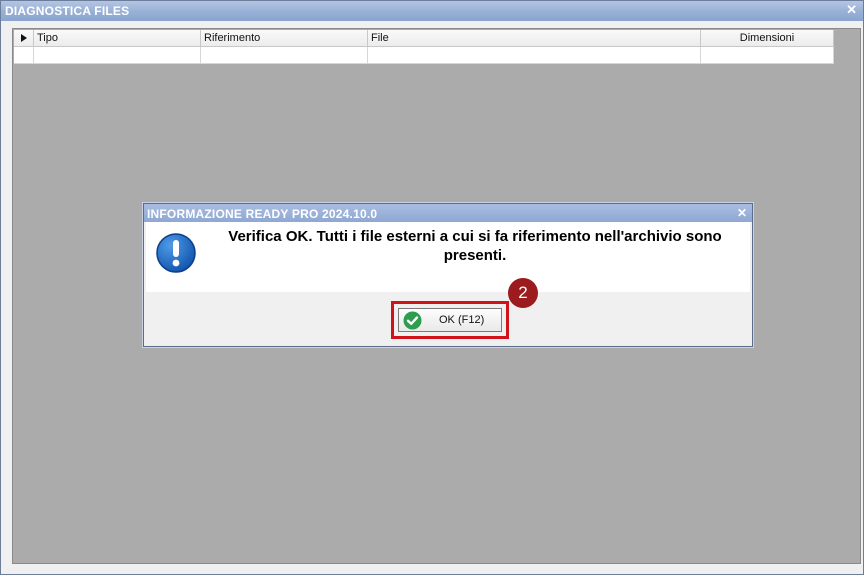  I want to click on files-grid: Tipo Riferimento File Dimensioni, so click(424, 47).